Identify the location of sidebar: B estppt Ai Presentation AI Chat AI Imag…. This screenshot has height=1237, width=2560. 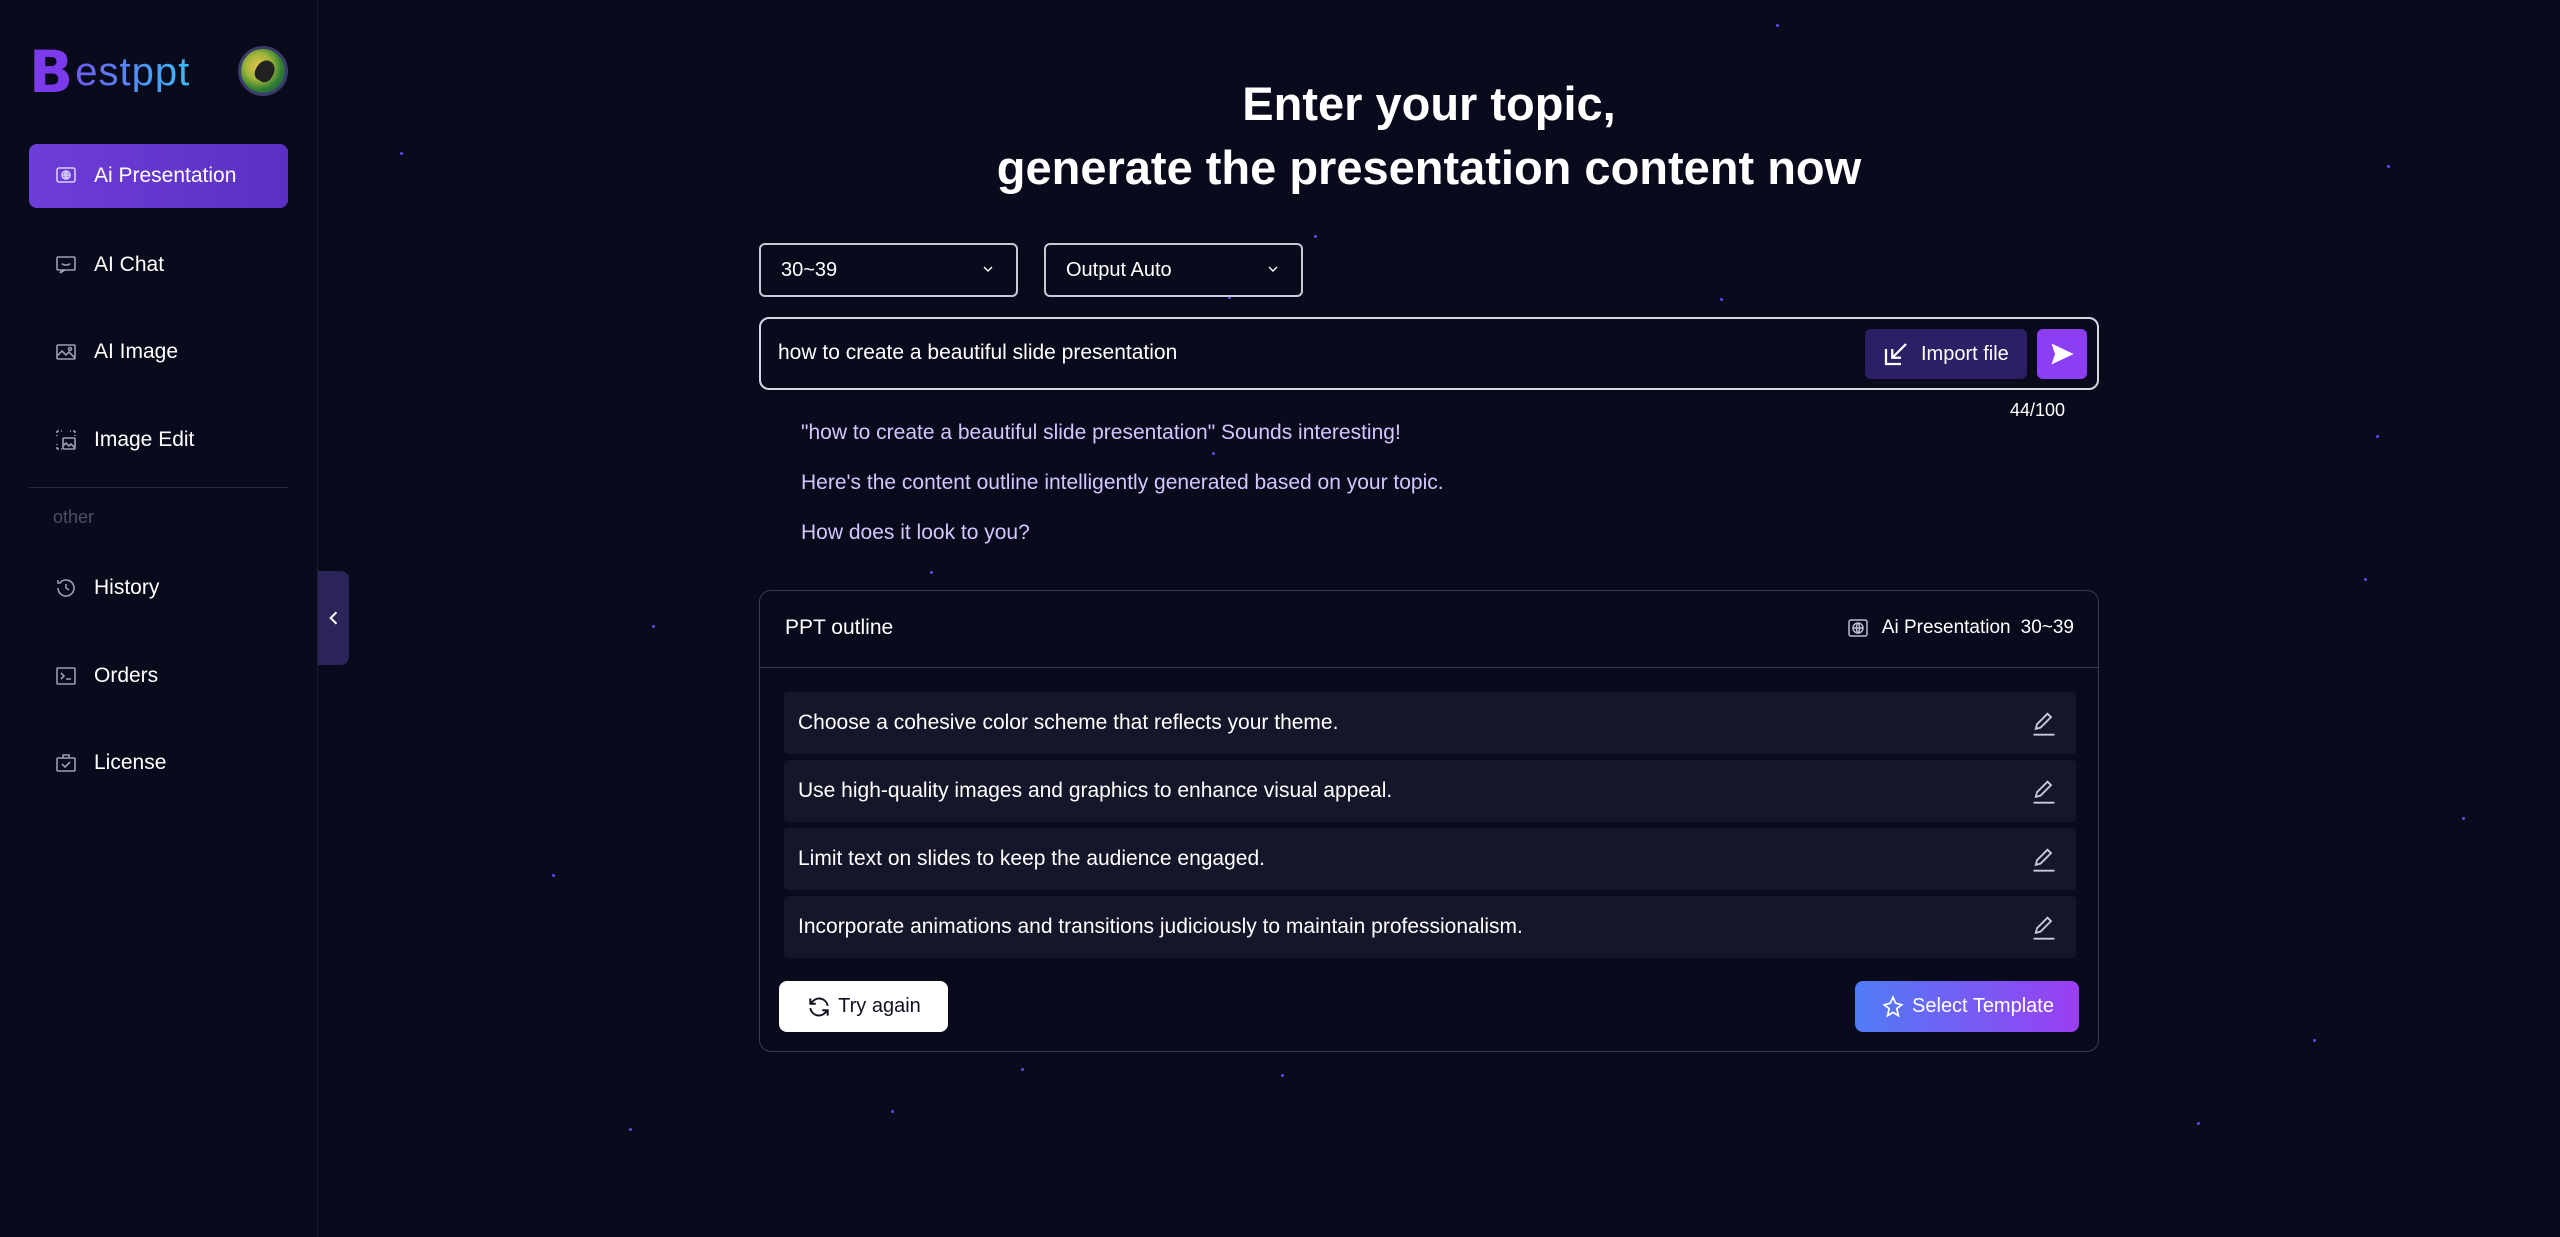
(159, 618).